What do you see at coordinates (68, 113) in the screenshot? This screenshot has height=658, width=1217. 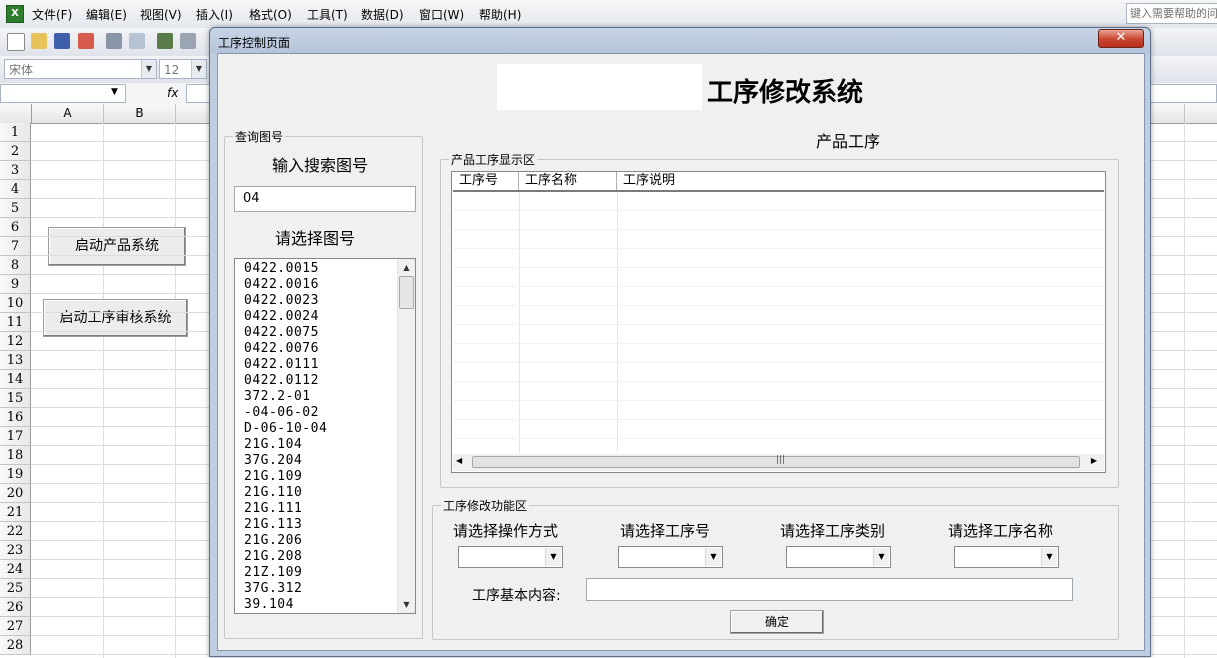 I see `column-header-a: A` at bounding box center [68, 113].